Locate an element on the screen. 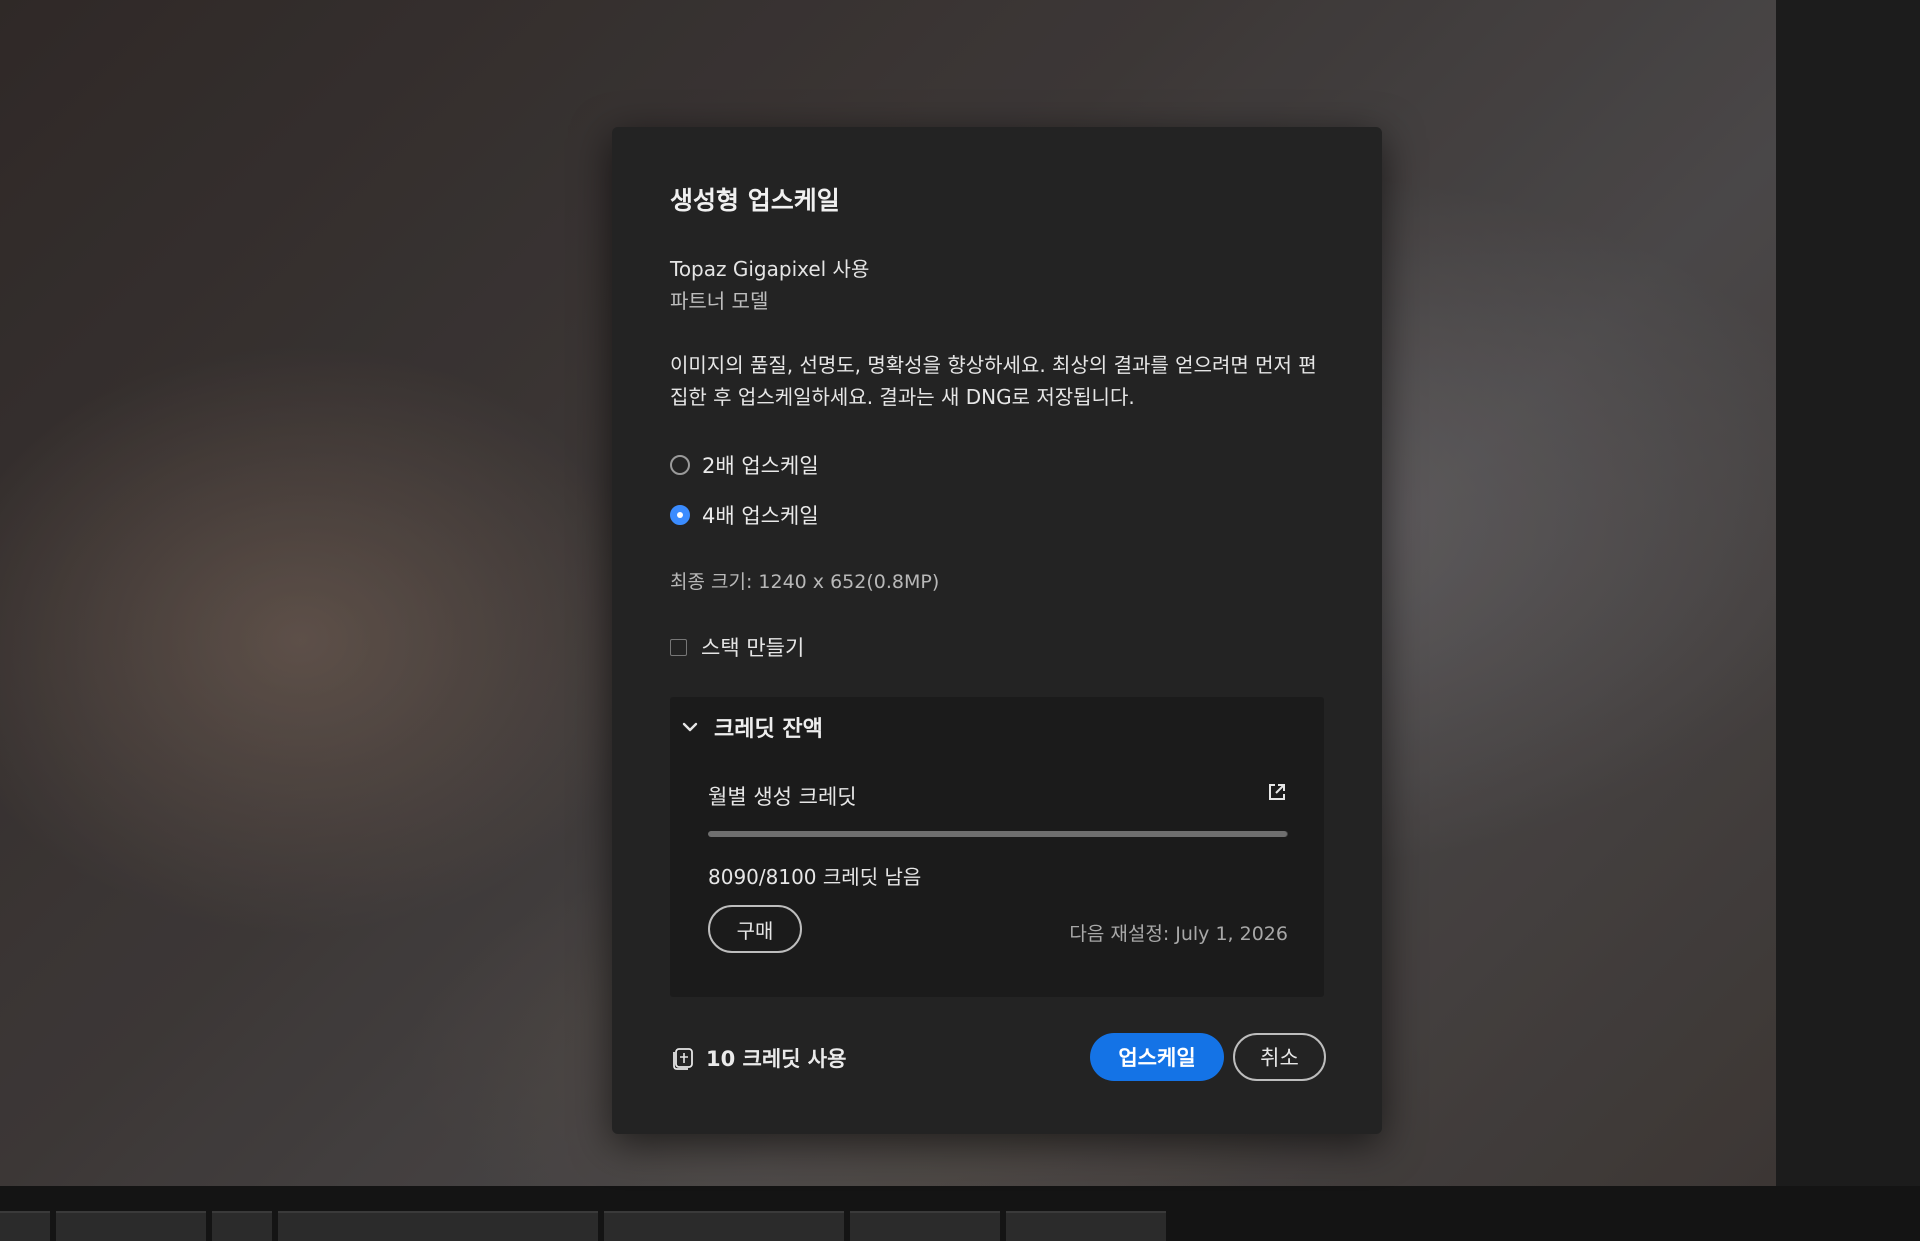 This screenshot has width=1920, height=1241. model-subtitle: 파트너 모델 is located at coordinates (719, 301).